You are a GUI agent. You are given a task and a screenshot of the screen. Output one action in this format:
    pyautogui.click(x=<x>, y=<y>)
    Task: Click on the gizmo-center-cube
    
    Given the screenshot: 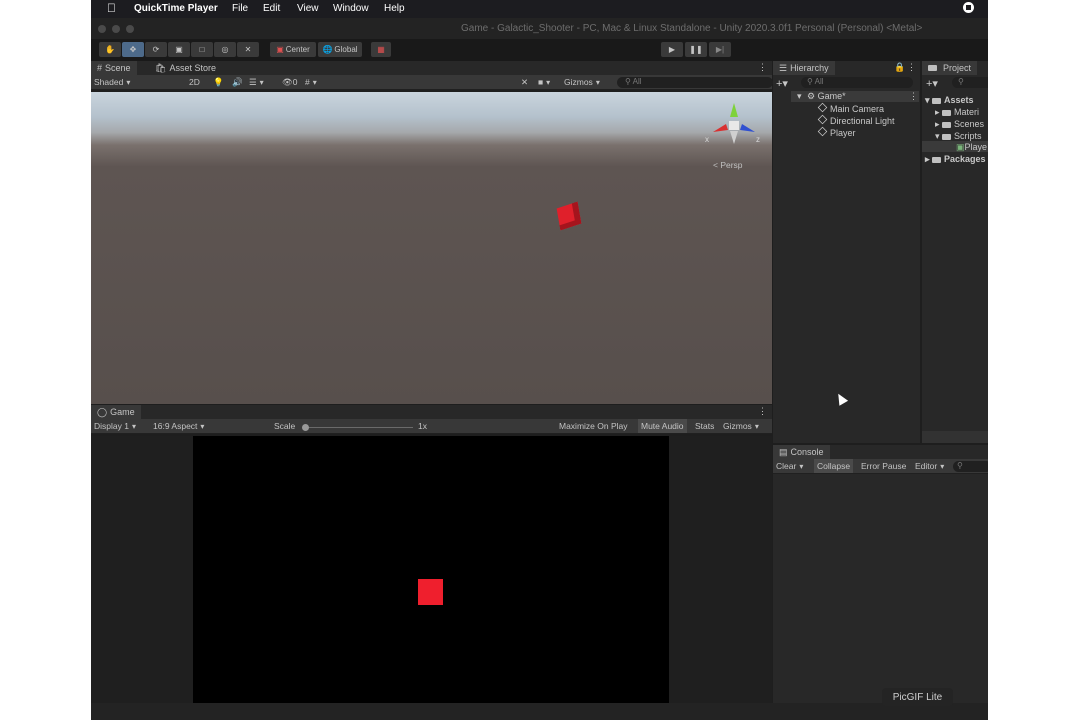 What is the action you would take?
    pyautogui.click(x=734, y=125)
    